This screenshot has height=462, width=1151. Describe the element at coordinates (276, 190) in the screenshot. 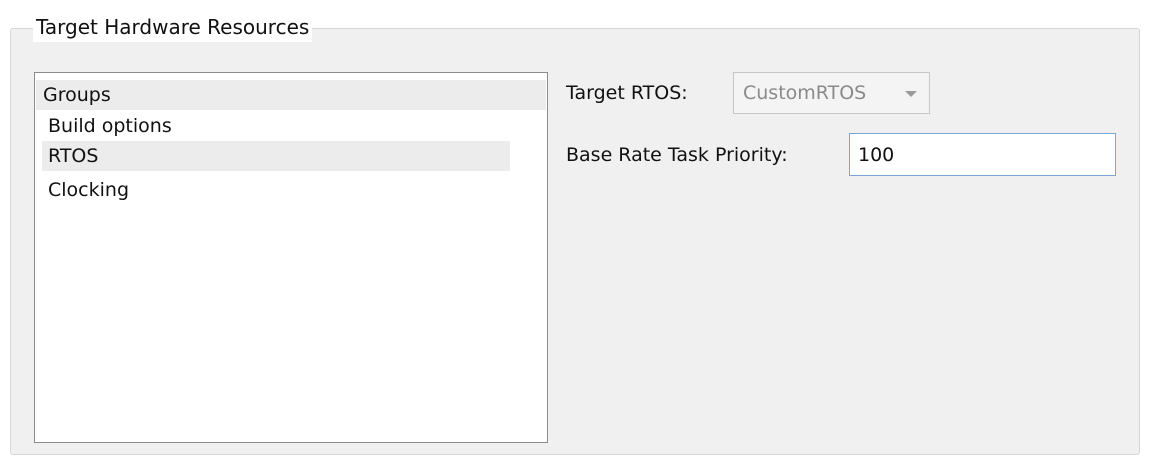

I see `group-item-clocking: Clocking` at that location.